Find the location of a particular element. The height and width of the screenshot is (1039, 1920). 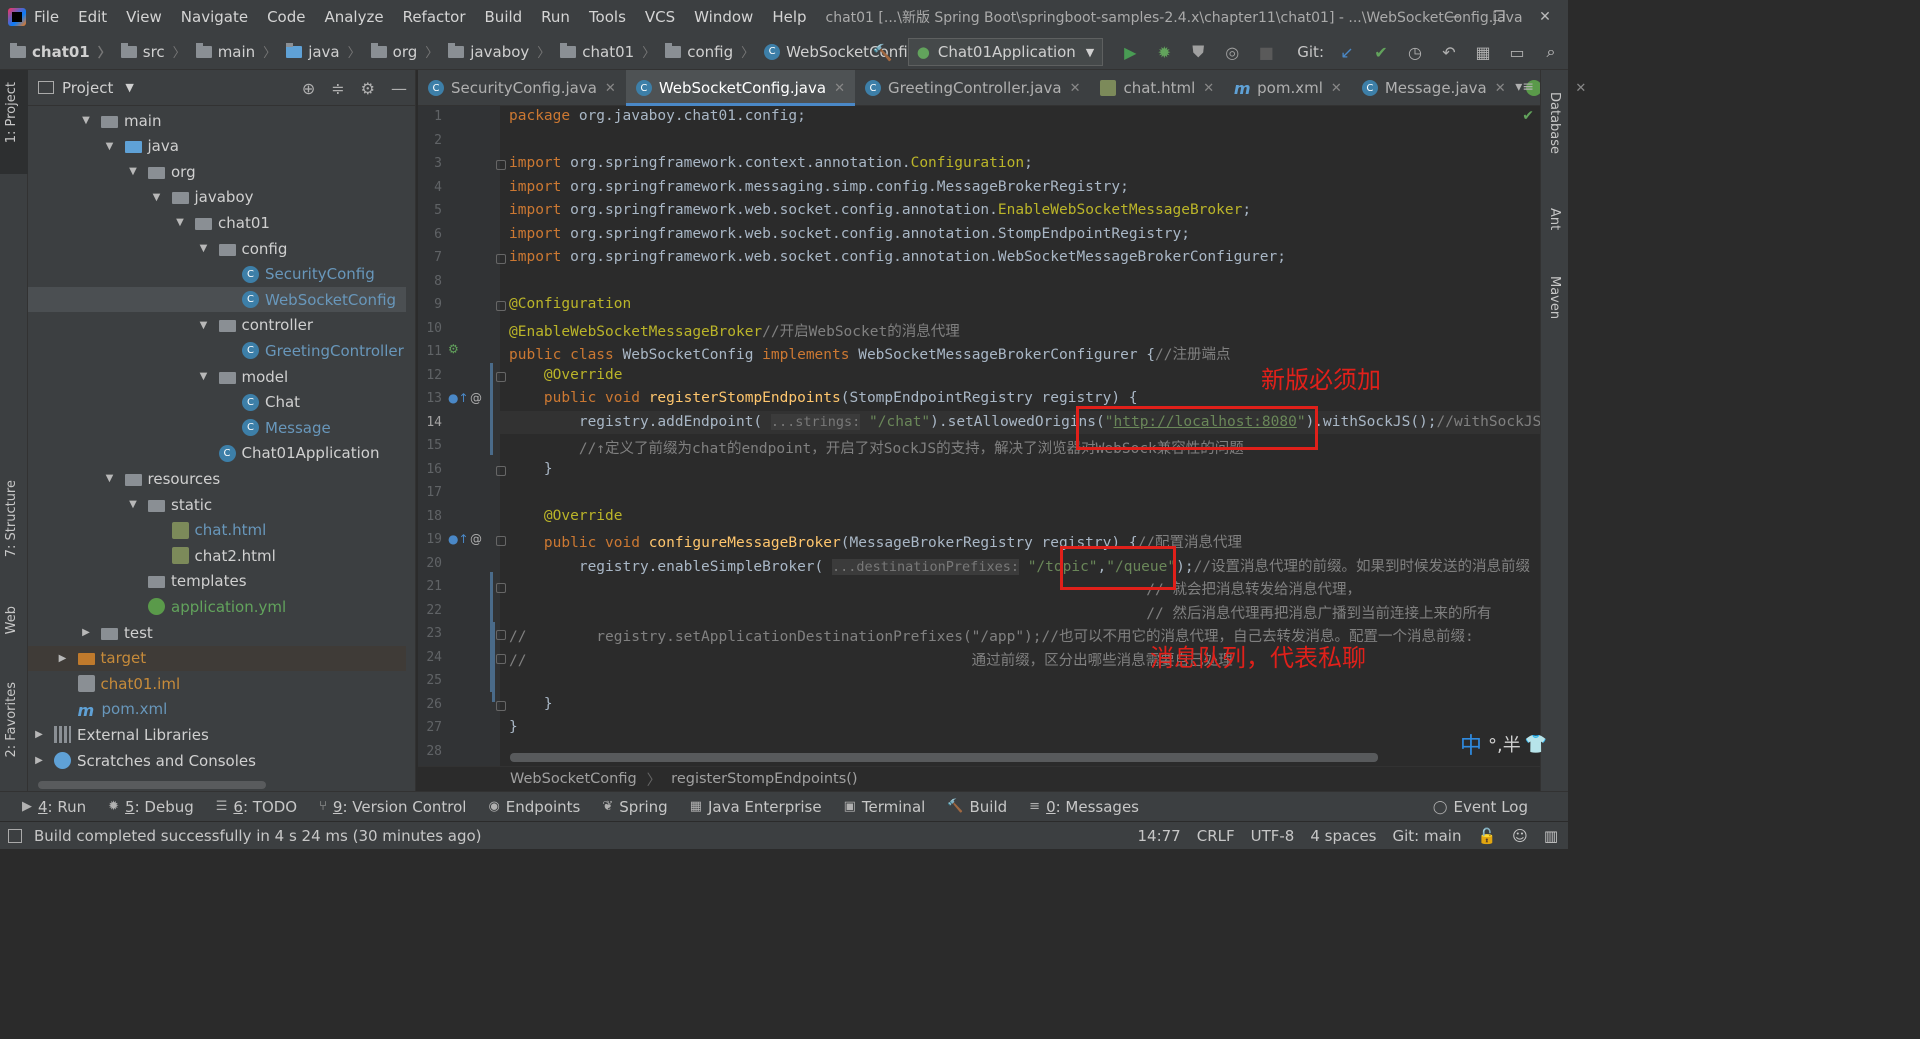

tree-item: ▼ main is located at coordinates (217, 120).